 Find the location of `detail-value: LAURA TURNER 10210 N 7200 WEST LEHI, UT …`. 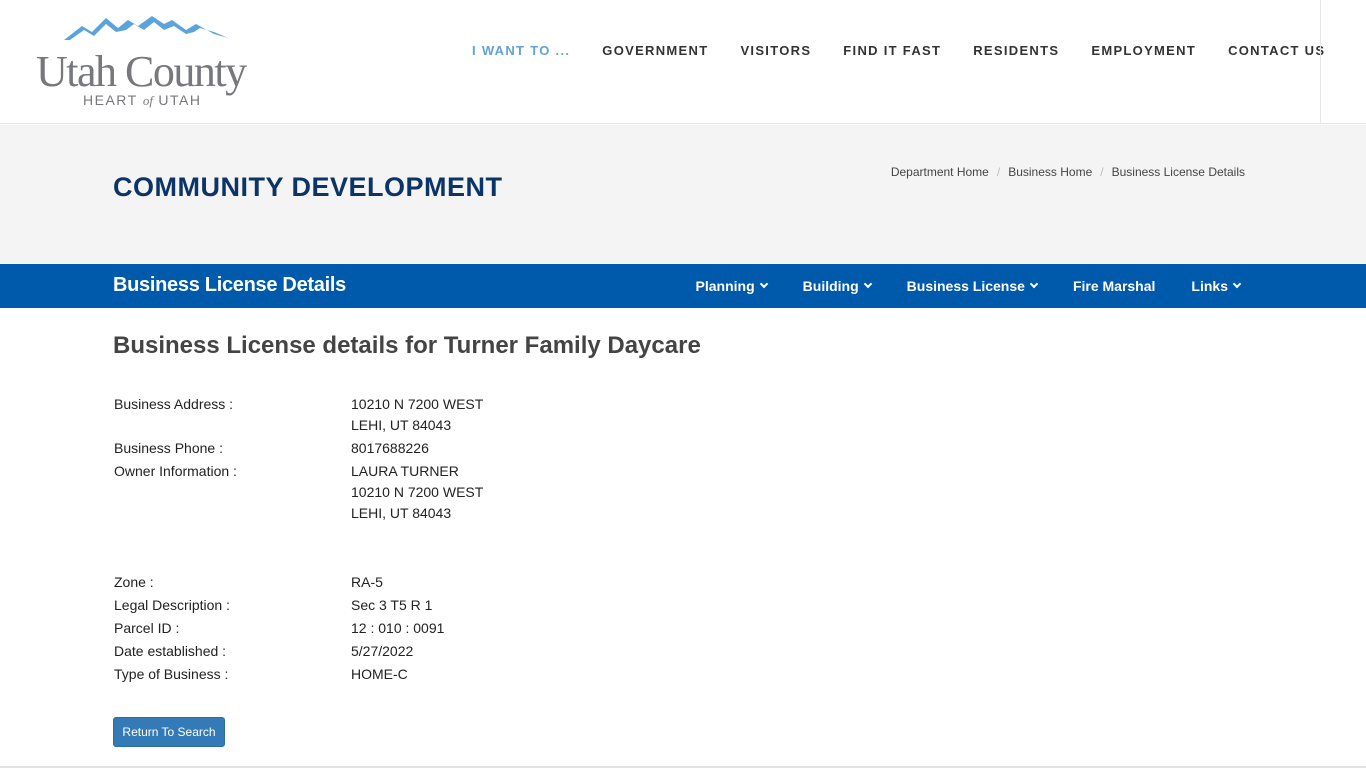

detail-value: LAURA TURNER 10210 N 7200 WEST LEHI, UT … is located at coordinates (417, 494).